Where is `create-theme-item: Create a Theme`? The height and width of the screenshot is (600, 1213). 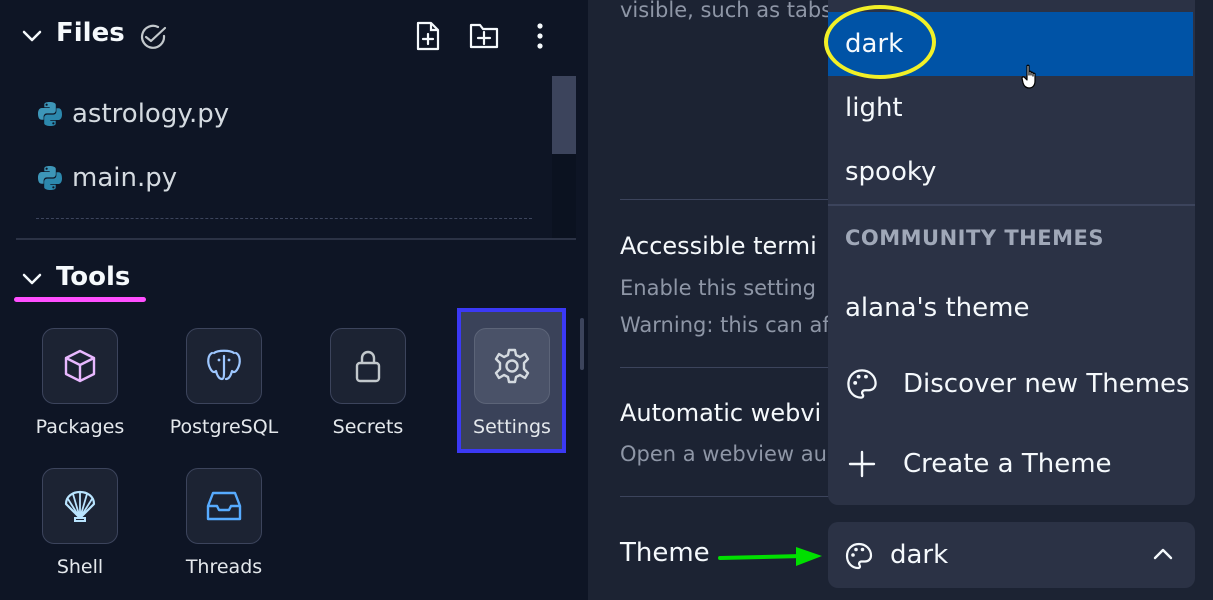 create-theme-item: Create a Theme is located at coordinates (1011, 464).